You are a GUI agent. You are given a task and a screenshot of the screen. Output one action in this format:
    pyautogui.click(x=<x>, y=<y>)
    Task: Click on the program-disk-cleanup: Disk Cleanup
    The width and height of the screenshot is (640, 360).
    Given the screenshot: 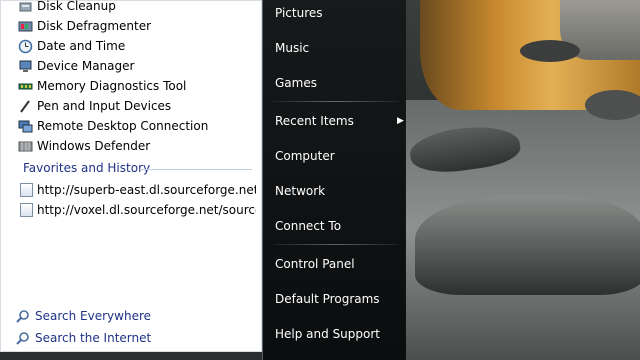 What is the action you would take?
    pyautogui.click(x=67, y=8)
    